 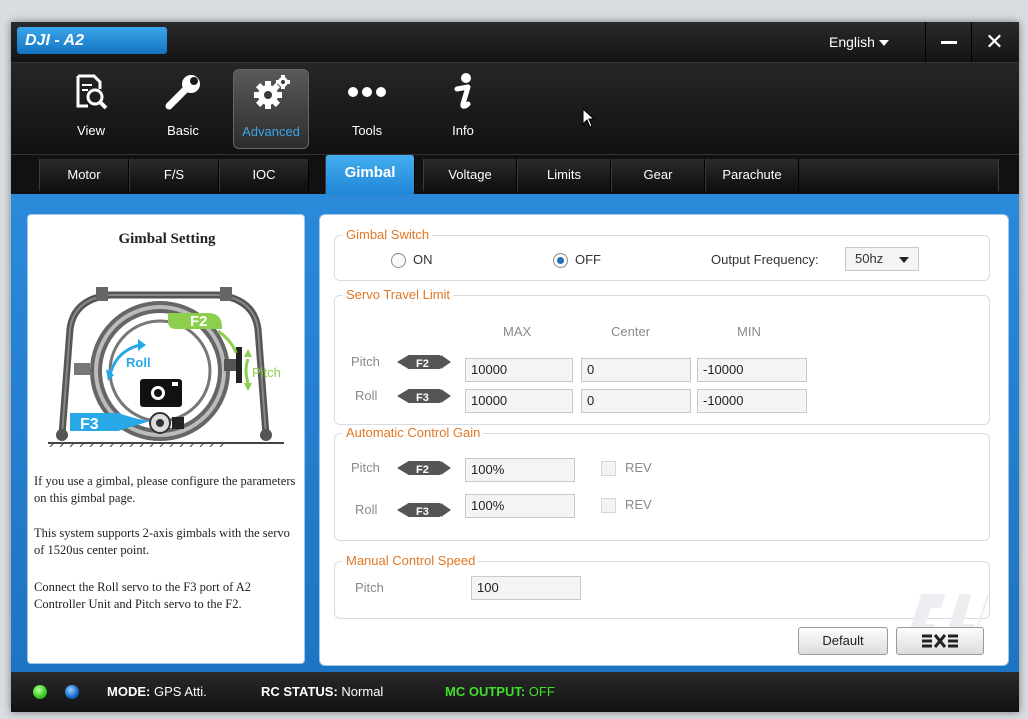 I want to click on column-header: MAX, so click(x=517, y=331).